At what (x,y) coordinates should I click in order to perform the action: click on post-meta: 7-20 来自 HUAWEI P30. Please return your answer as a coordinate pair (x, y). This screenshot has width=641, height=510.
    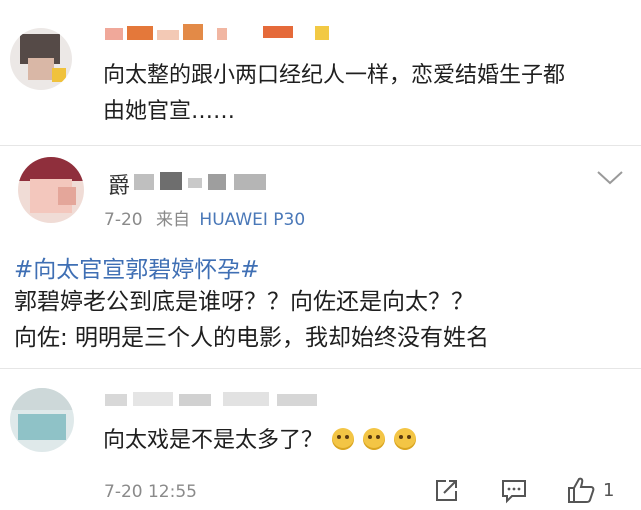
    Looking at the image, I should click on (204, 217).